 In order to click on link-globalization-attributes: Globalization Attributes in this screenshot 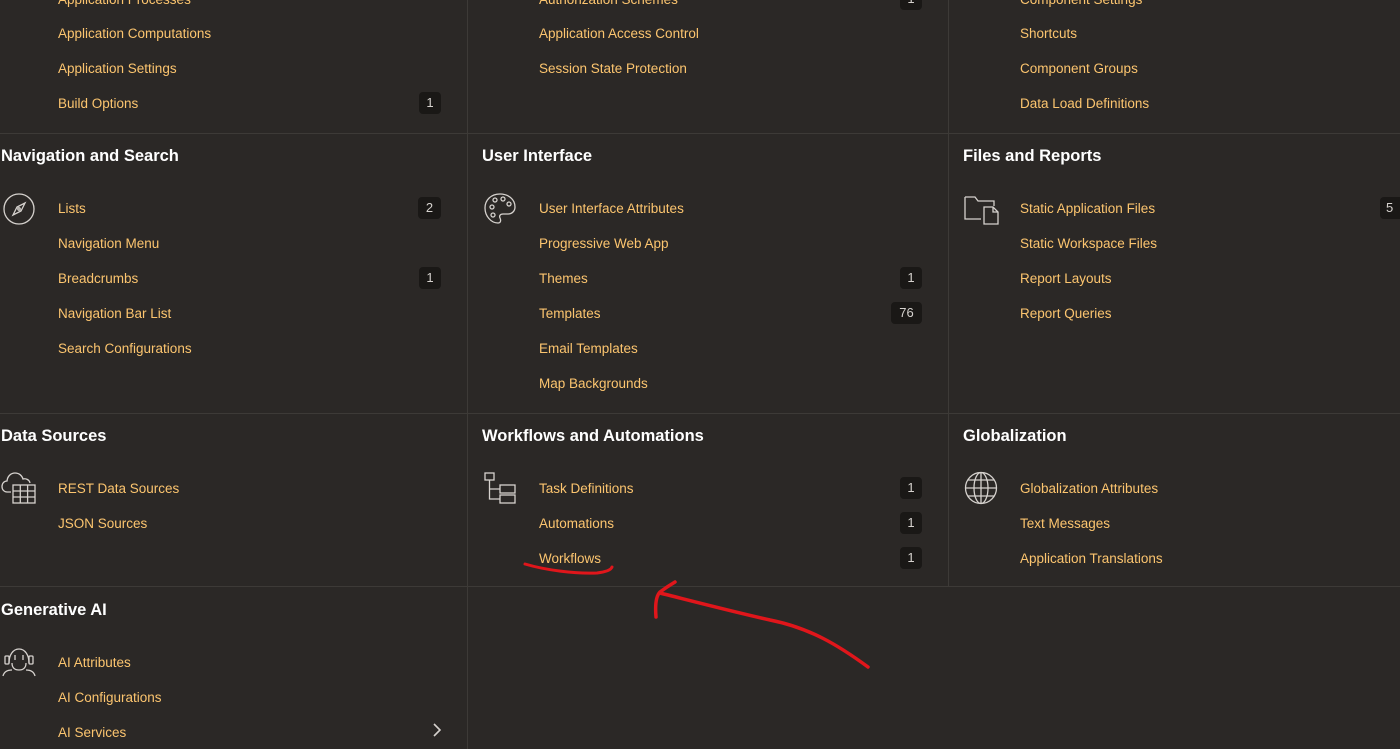, I will do `click(1089, 489)`.